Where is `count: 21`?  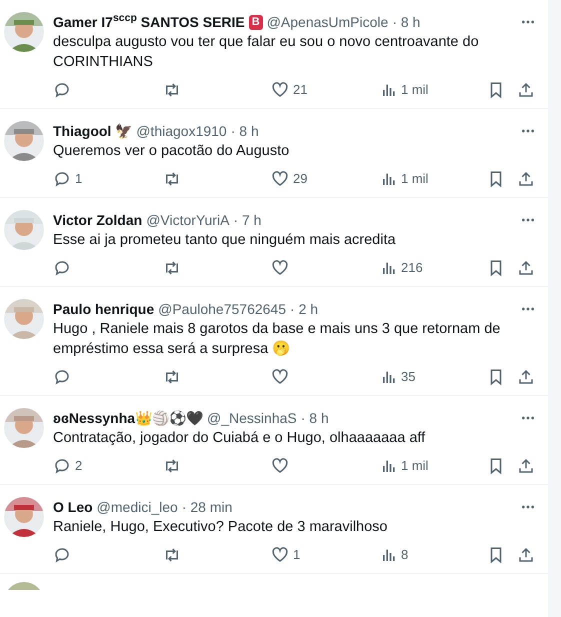
count: 21 is located at coordinates (300, 90).